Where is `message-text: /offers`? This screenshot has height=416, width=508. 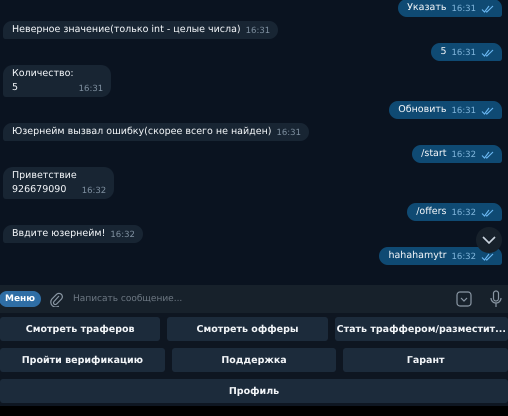 message-text: /offers is located at coordinates (431, 212).